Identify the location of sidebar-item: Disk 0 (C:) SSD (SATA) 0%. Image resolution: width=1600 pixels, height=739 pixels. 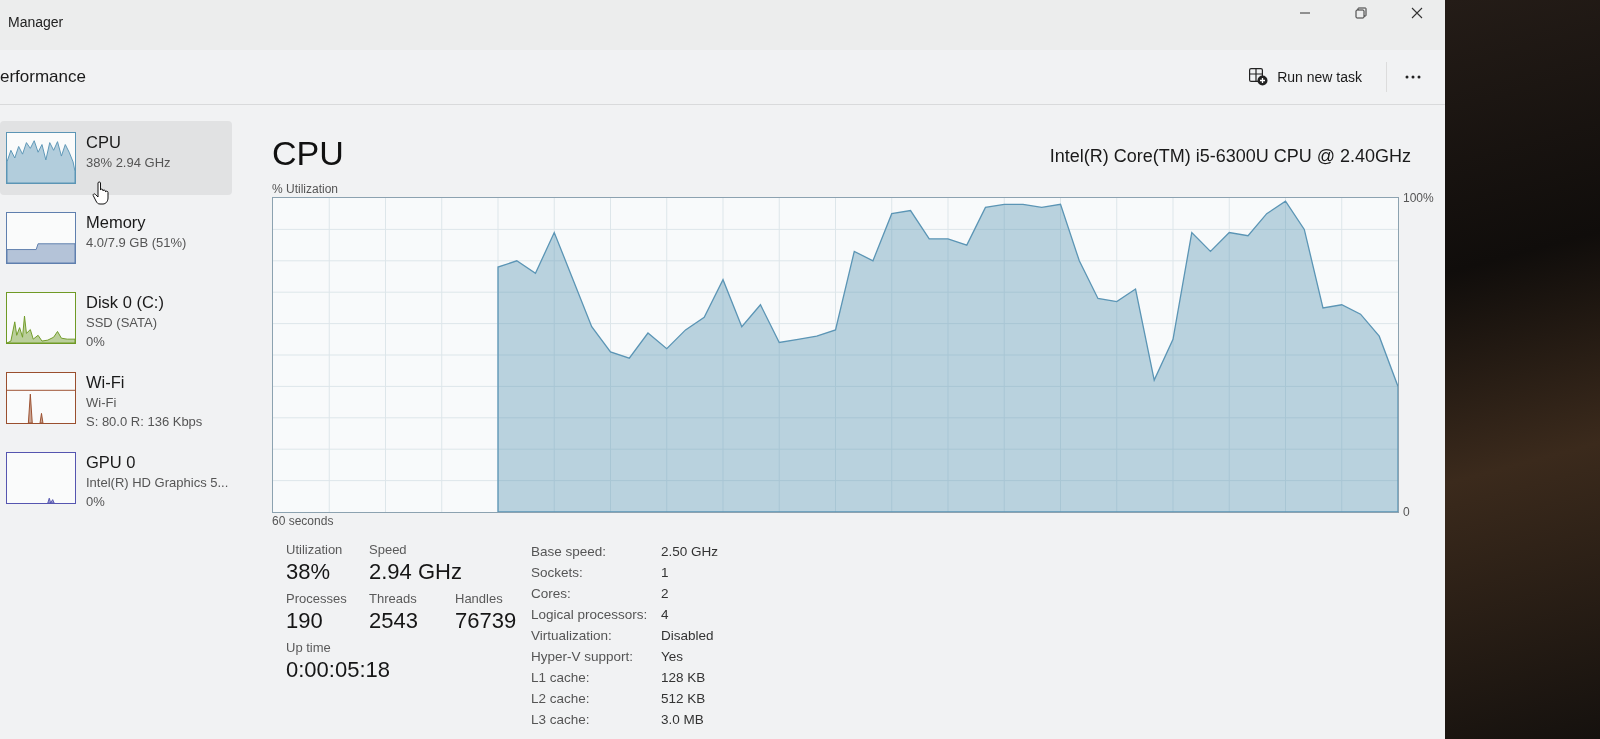
(116, 318).